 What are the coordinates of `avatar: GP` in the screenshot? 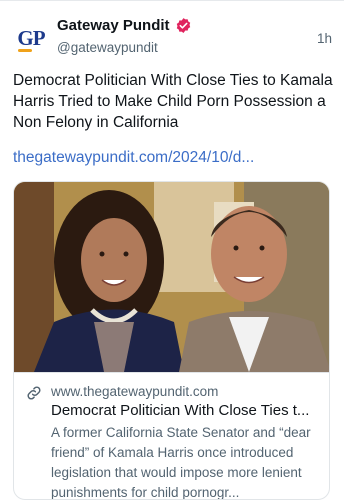 It's located at (31, 38).